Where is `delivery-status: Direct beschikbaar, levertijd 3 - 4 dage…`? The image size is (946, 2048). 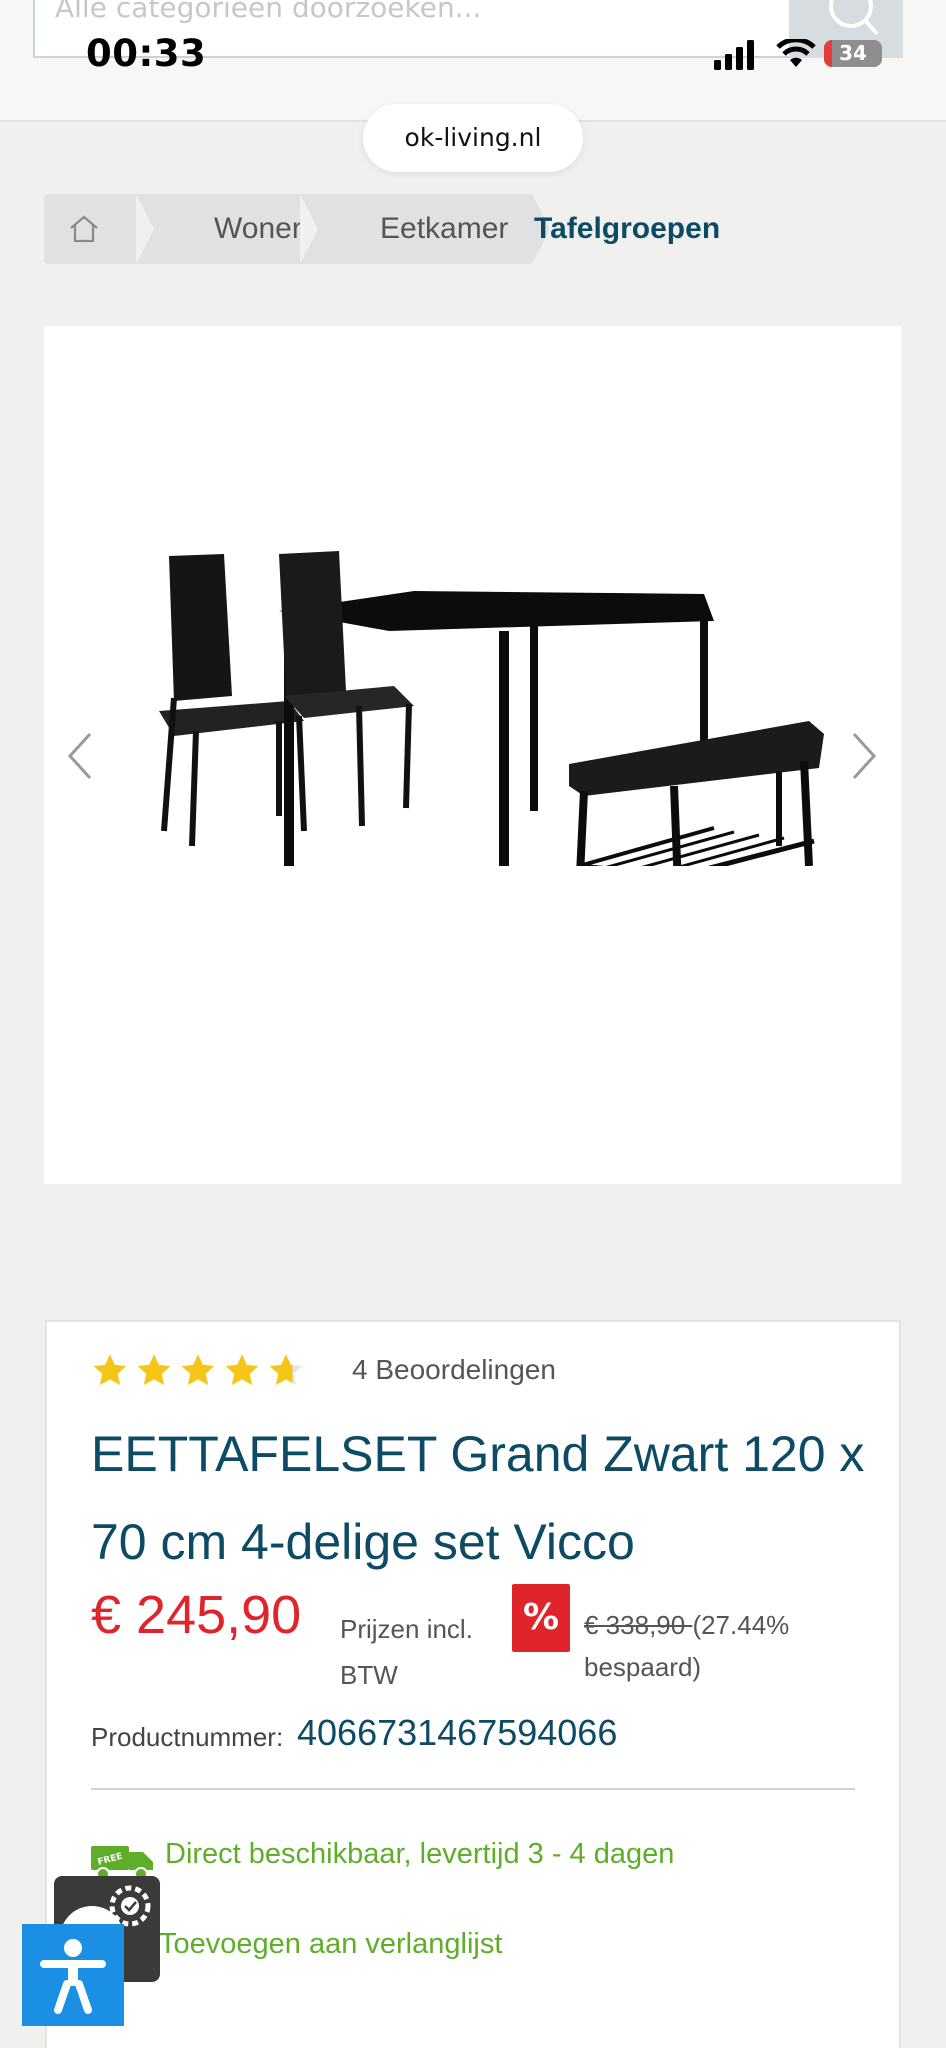
delivery-status: Direct beschikbaar, levertijd 3 - 4 dage… is located at coordinates (420, 1854).